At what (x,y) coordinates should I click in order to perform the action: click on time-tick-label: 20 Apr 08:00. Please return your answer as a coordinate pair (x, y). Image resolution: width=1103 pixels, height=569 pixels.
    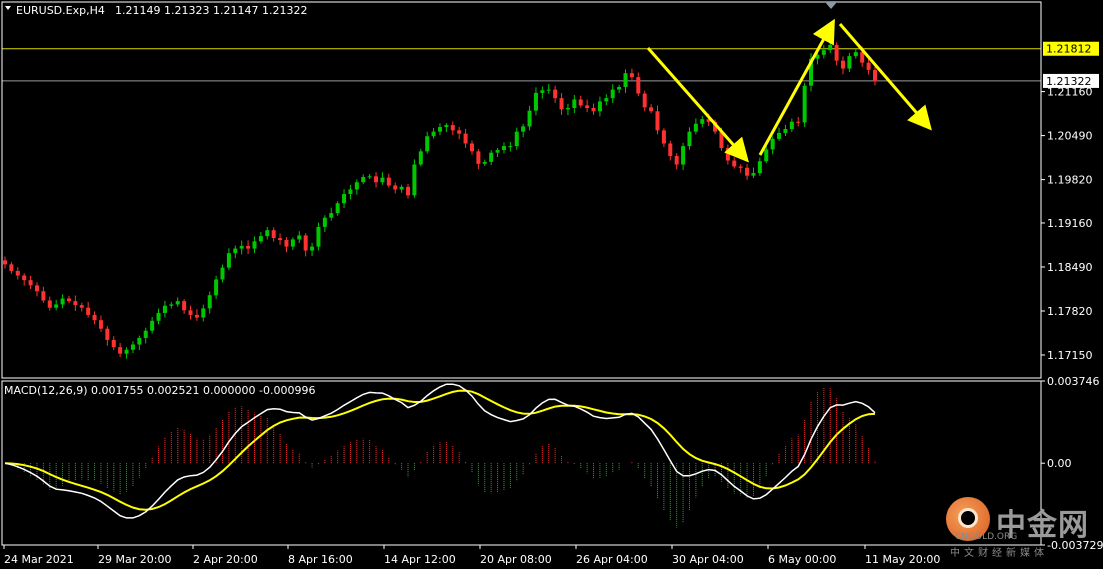
    Looking at the image, I should click on (516, 559).